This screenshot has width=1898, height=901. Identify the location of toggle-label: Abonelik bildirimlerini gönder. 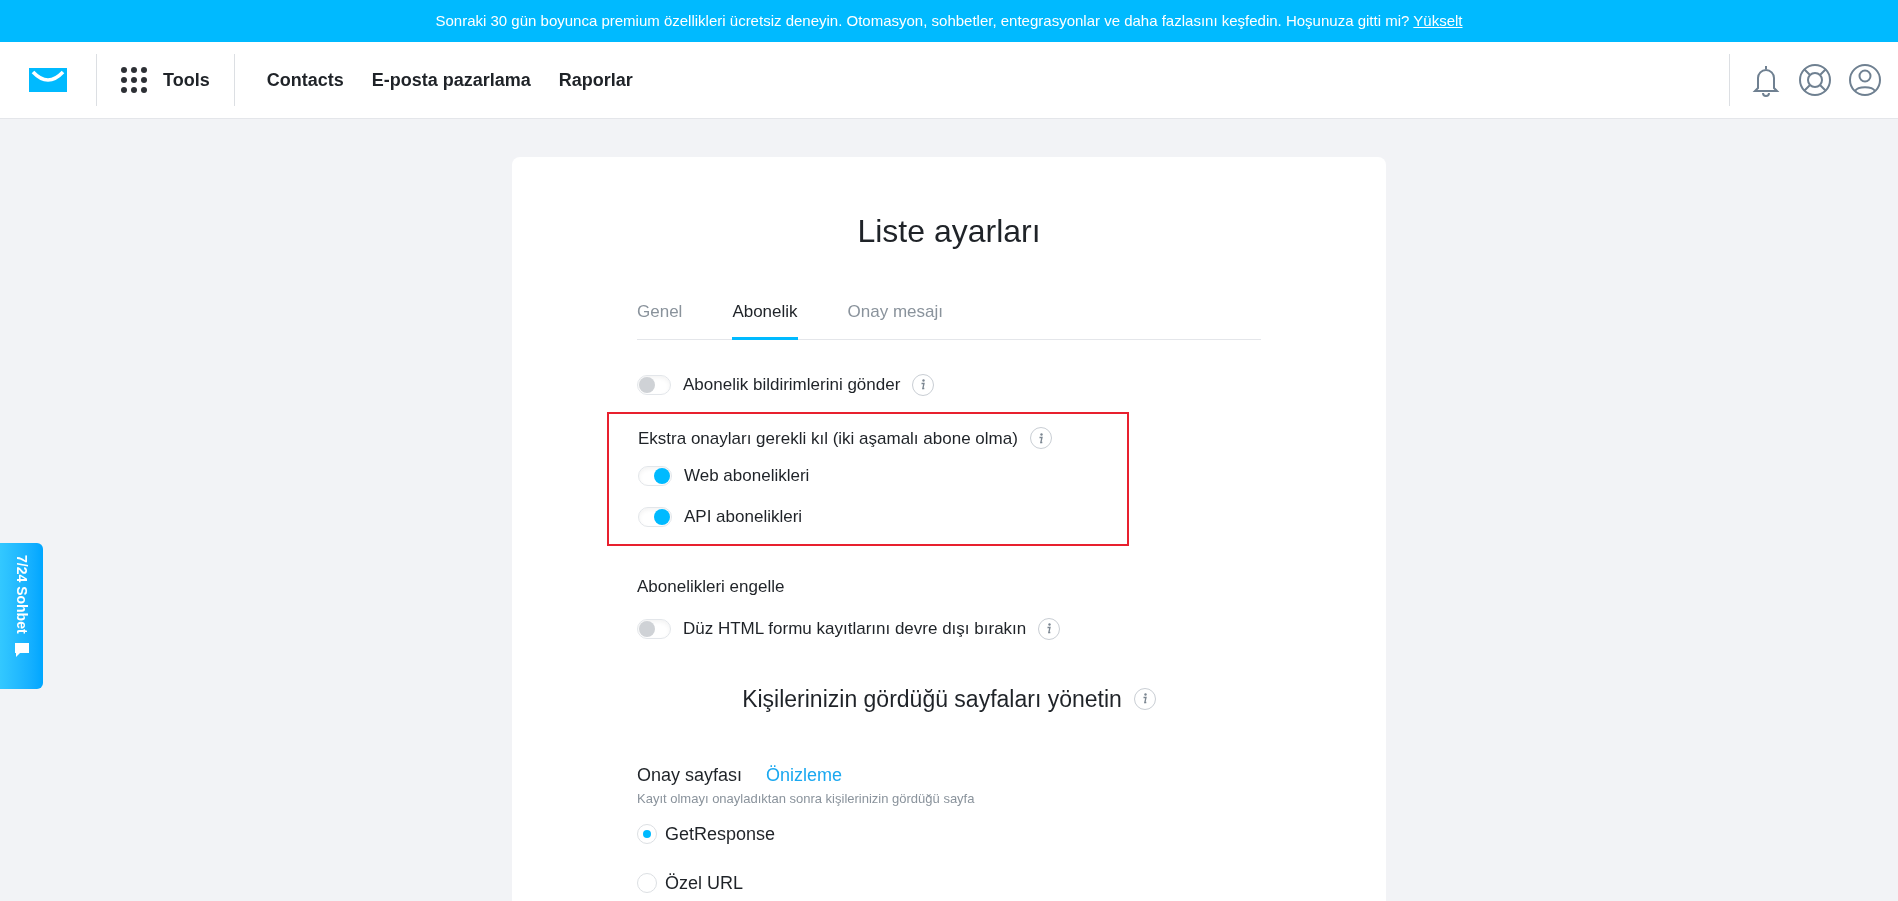
(792, 384).